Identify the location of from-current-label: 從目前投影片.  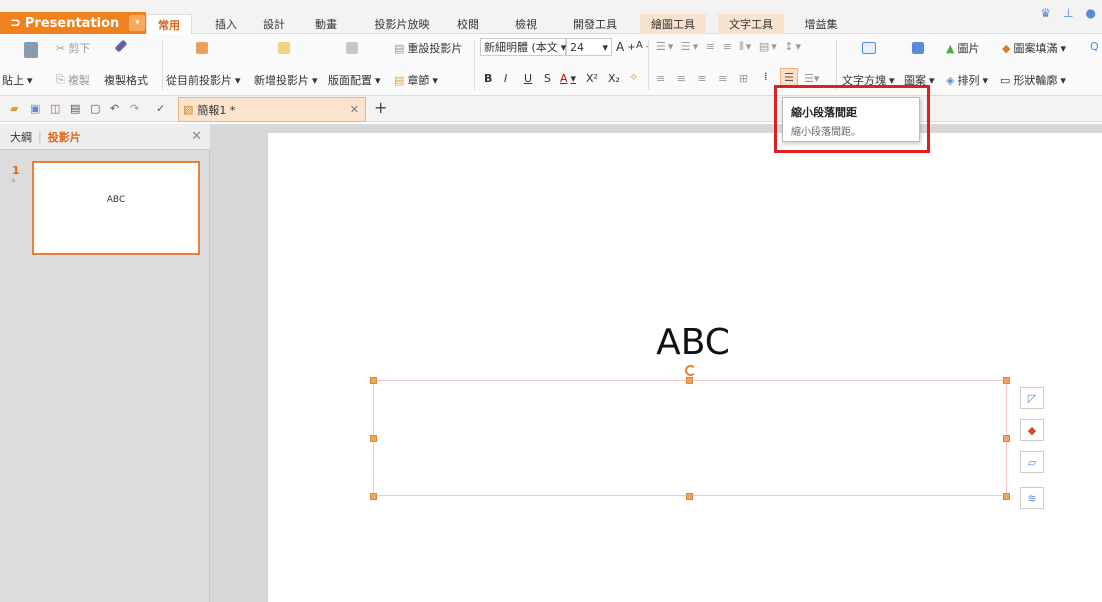
(199, 80).